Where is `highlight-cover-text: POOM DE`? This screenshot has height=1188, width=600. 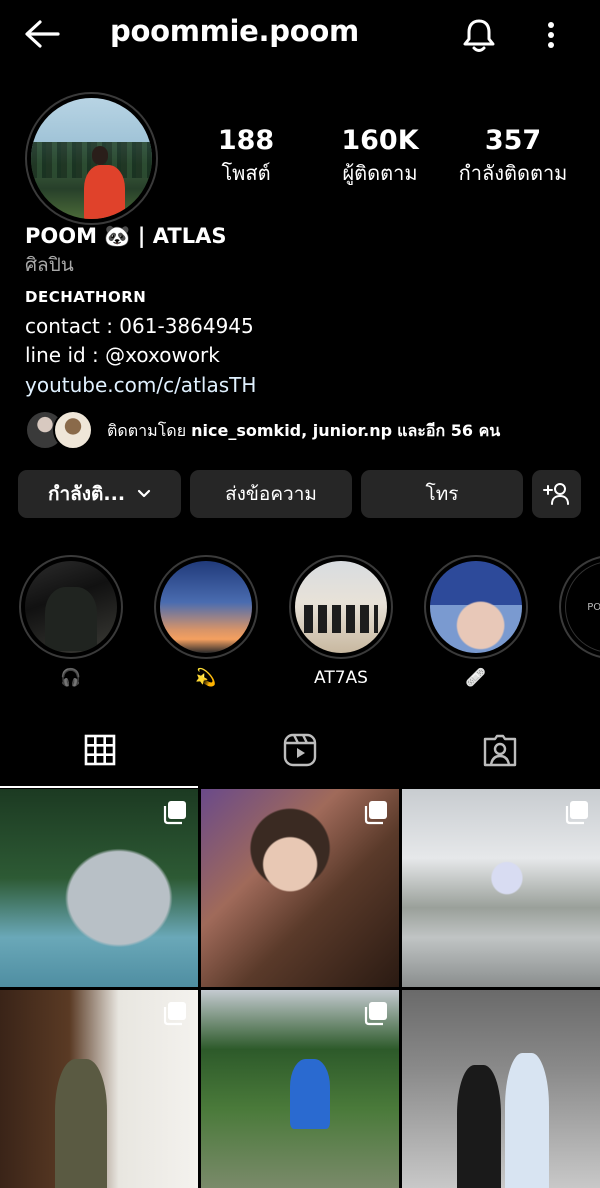 highlight-cover-text: POOM DE is located at coordinates (593, 607).